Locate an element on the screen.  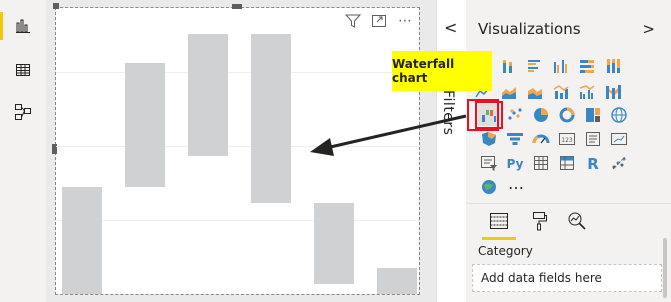
analytics-tab-icon is located at coordinates (577, 221).